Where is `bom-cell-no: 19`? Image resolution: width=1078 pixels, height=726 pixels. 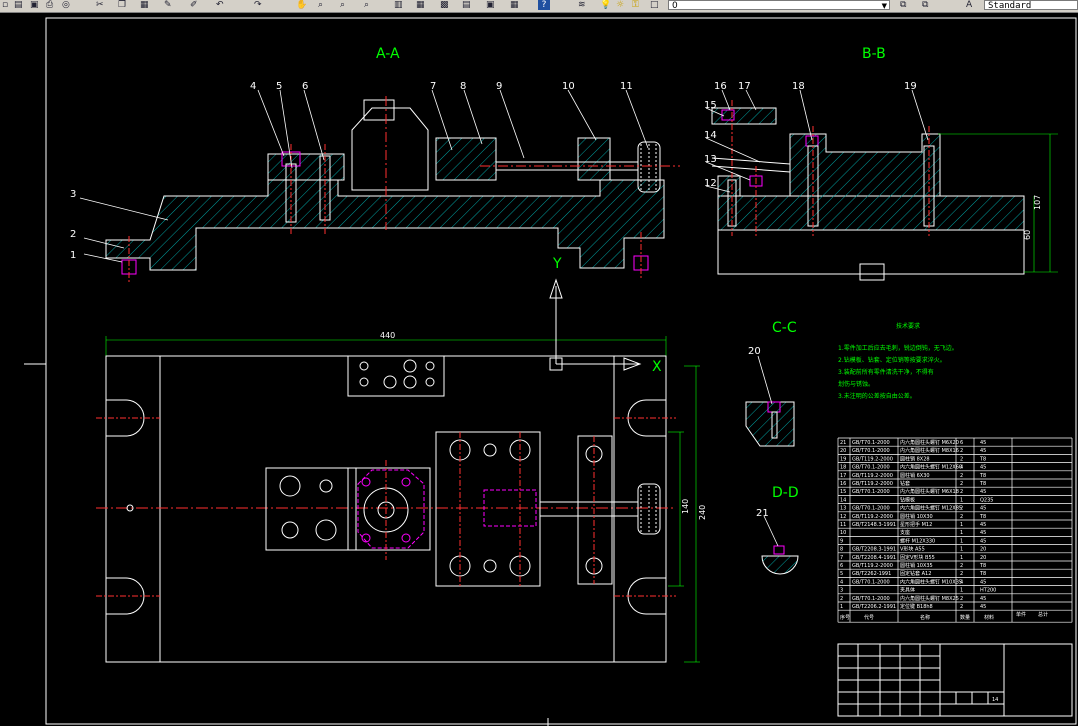
bom-cell-no: 19 is located at coordinates (843, 459).